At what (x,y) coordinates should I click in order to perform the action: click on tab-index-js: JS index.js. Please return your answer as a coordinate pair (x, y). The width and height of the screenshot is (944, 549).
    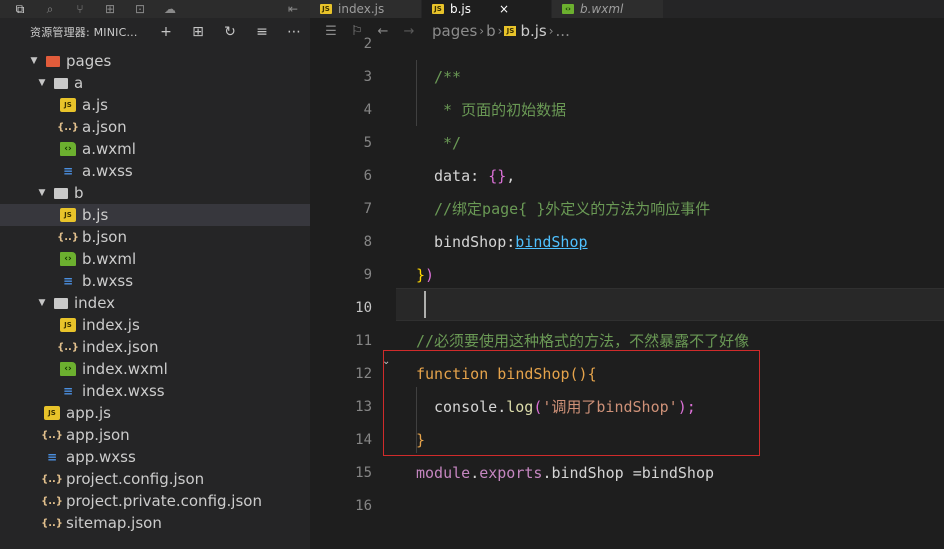
    Looking at the image, I should click on (366, 9).